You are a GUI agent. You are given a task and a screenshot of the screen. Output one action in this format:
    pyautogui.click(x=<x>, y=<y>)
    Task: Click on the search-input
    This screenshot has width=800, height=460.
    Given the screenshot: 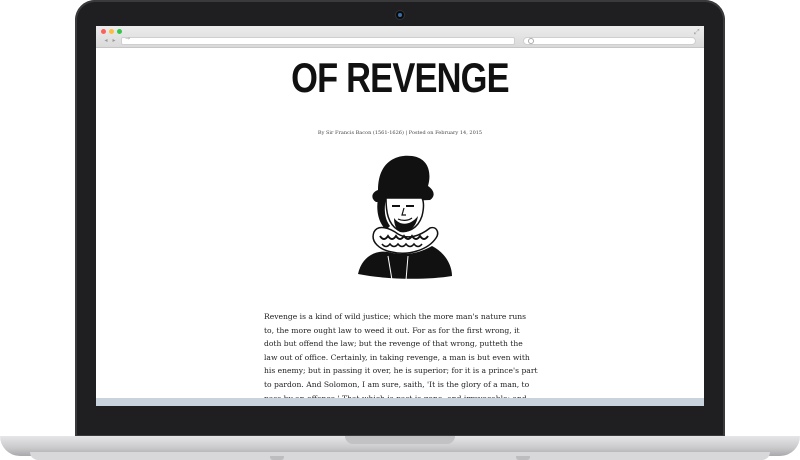 What is the action you would take?
    pyautogui.click(x=609, y=41)
    